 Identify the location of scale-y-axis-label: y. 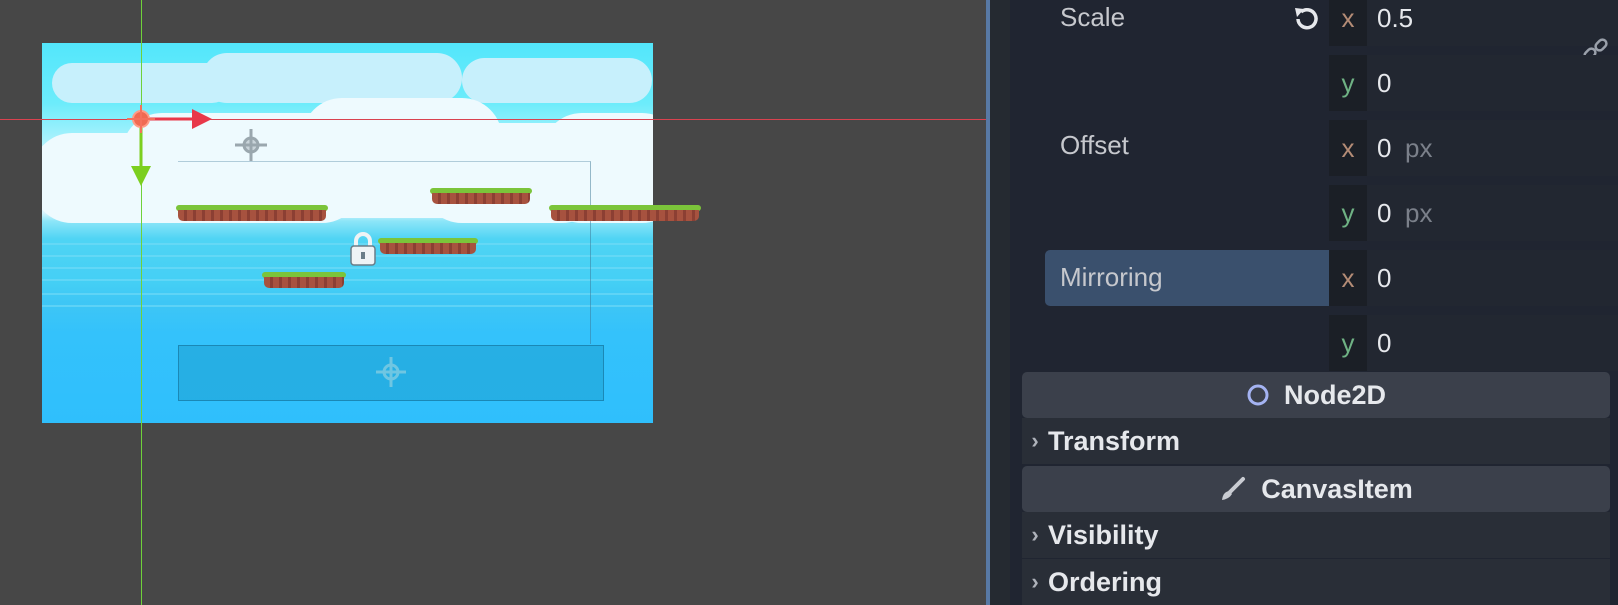
(1348, 83).